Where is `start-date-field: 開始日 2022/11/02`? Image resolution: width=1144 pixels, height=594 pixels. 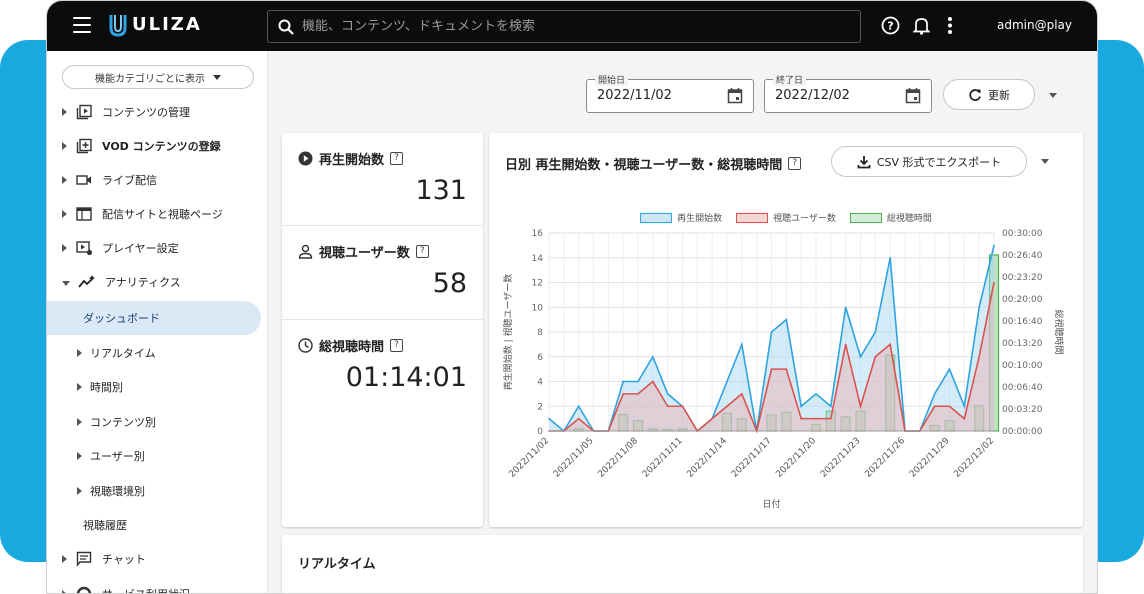
start-date-field: 開始日 2022/11/02 is located at coordinates (670, 93).